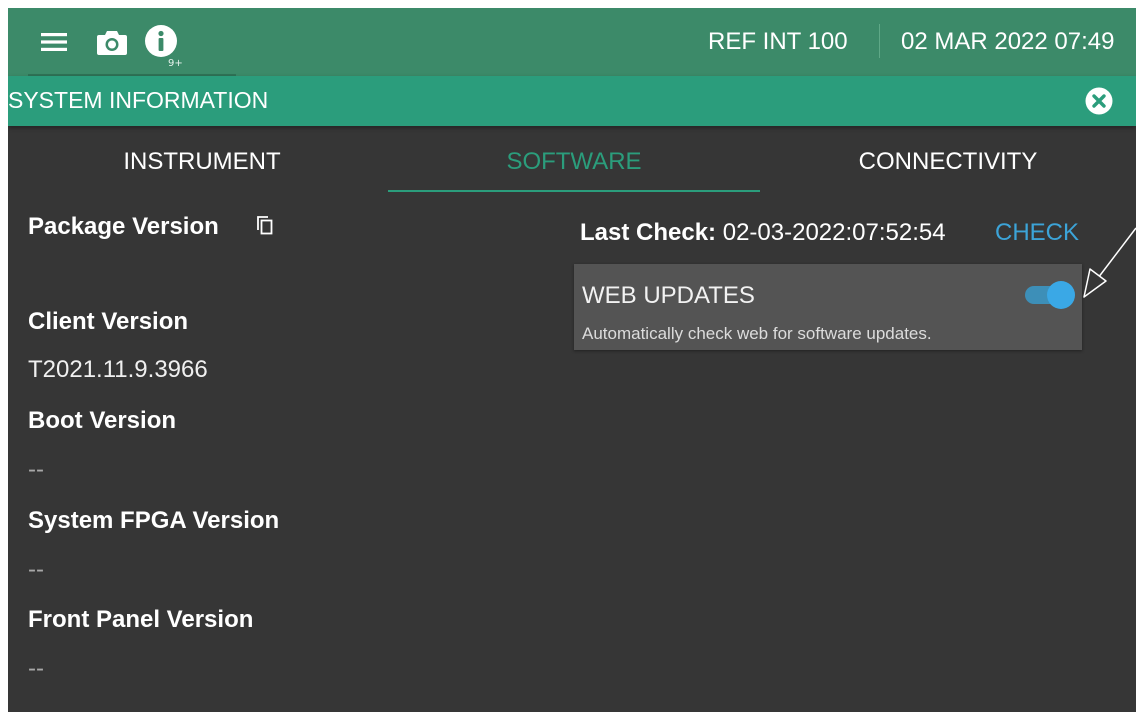 The width and height of the screenshot is (1136, 712). I want to click on system-fpga-version-label: System FPGA Version, so click(154, 520).